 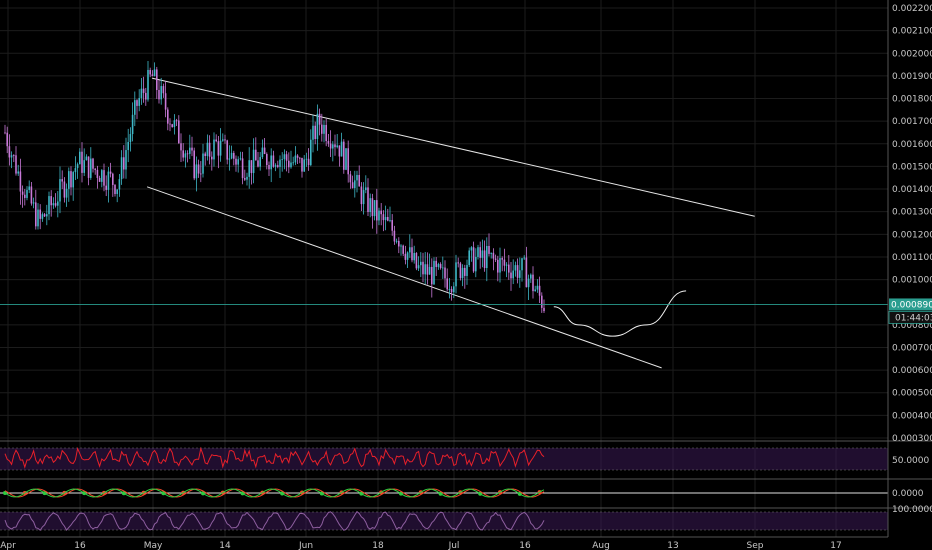 What do you see at coordinates (912, 439) in the screenshot?
I see `price-tick-label: 0.0003000` at bounding box center [912, 439].